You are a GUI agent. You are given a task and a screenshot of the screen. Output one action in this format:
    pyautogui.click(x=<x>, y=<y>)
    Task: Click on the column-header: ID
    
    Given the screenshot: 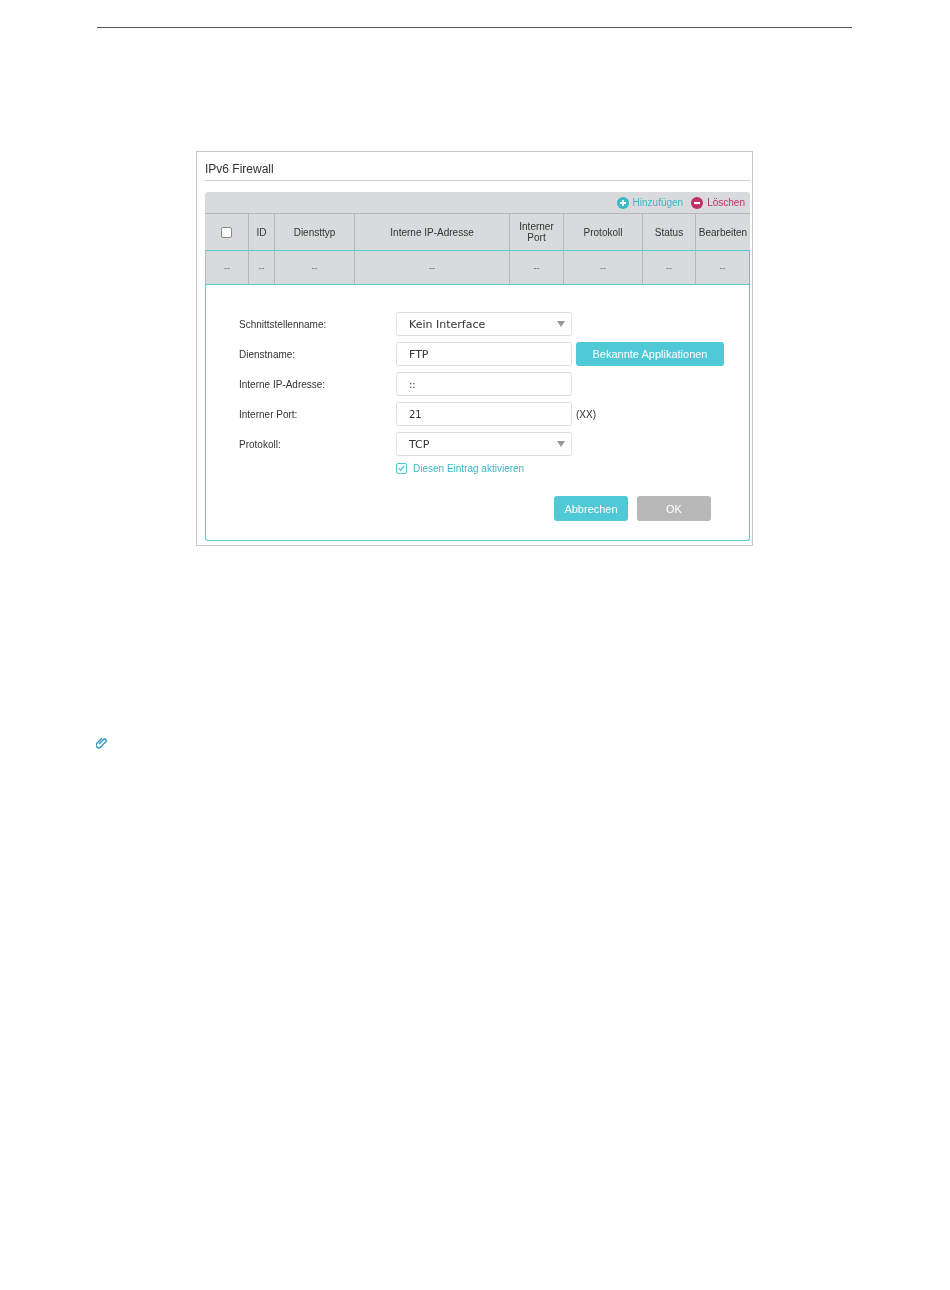 What is the action you would take?
    pyautogui.click(x=261, y=231)
    